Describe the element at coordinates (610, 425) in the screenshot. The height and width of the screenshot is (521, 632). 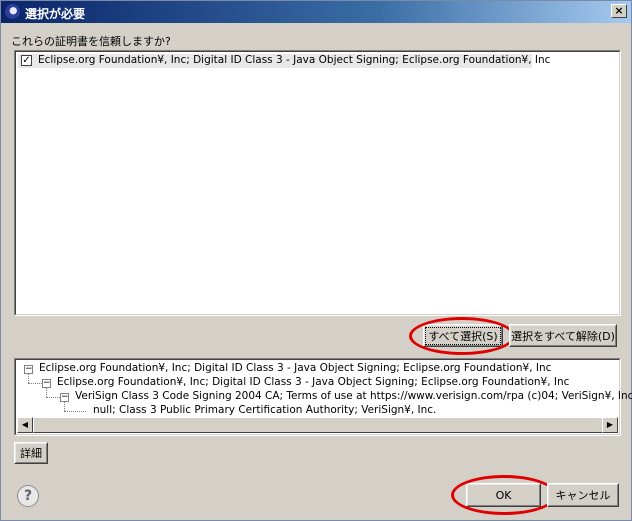
I see `scroll-right-icon: ▶` at that location.